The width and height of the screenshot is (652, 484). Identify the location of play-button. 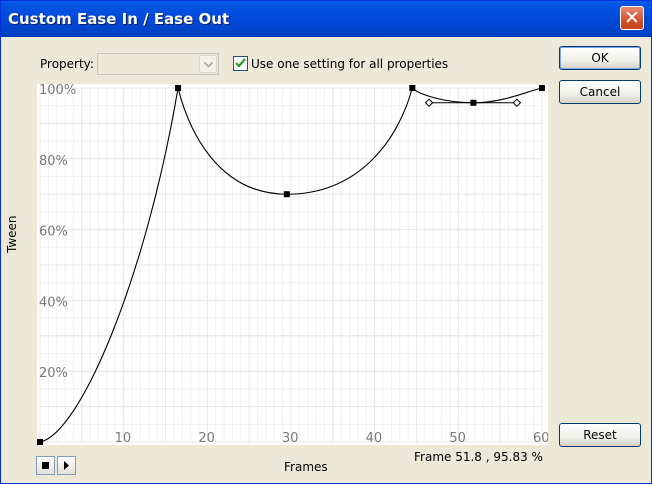
(66, 465).